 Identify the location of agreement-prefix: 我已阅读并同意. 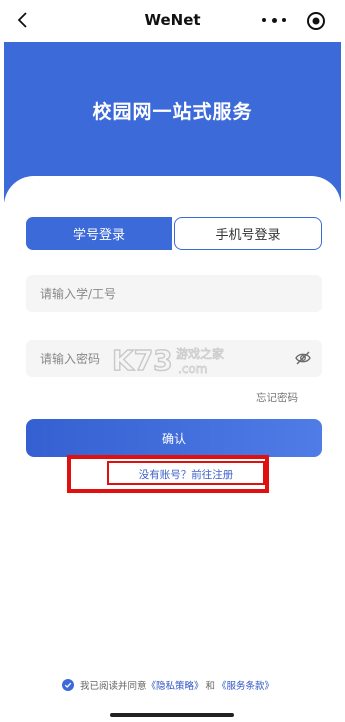
(113, 686).